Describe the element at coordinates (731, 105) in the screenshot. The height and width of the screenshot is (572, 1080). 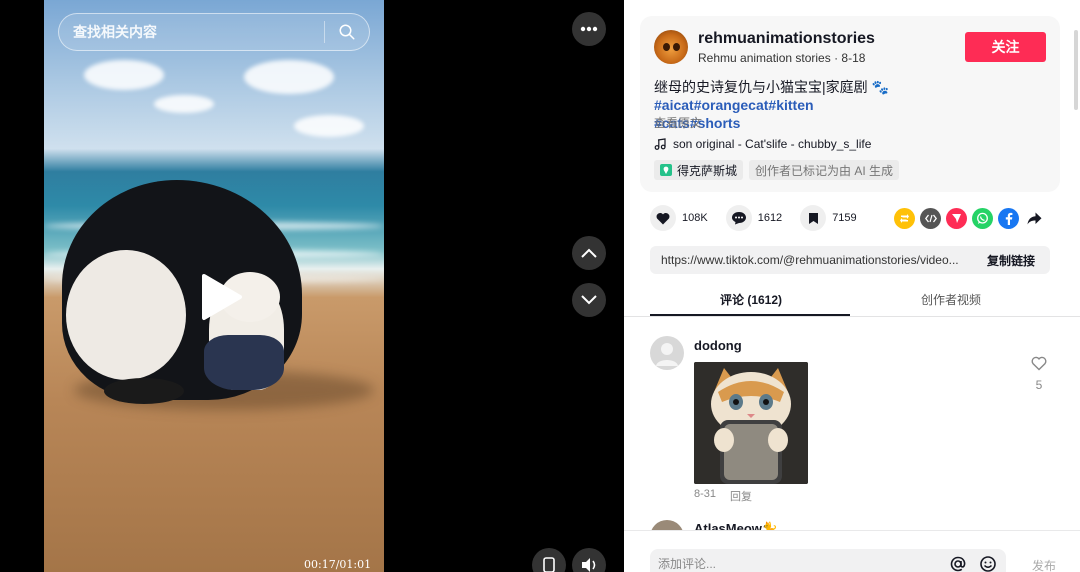
I see `hashtag-orangecat: #orangecat` at that location.